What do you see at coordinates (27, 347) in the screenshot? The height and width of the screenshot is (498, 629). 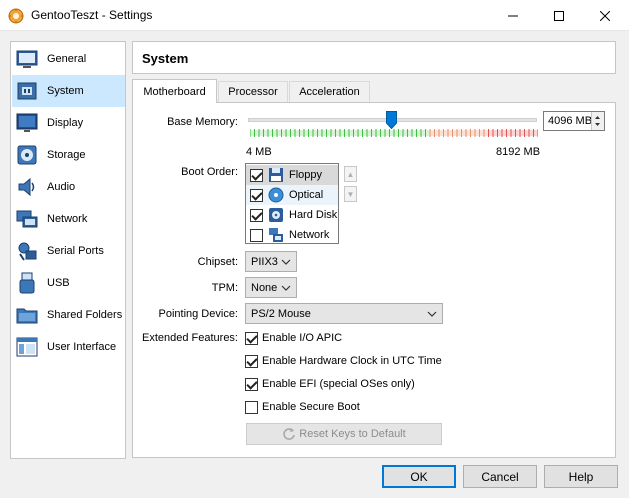 I see `user-interface-icon` at bounding box center [27, 347].